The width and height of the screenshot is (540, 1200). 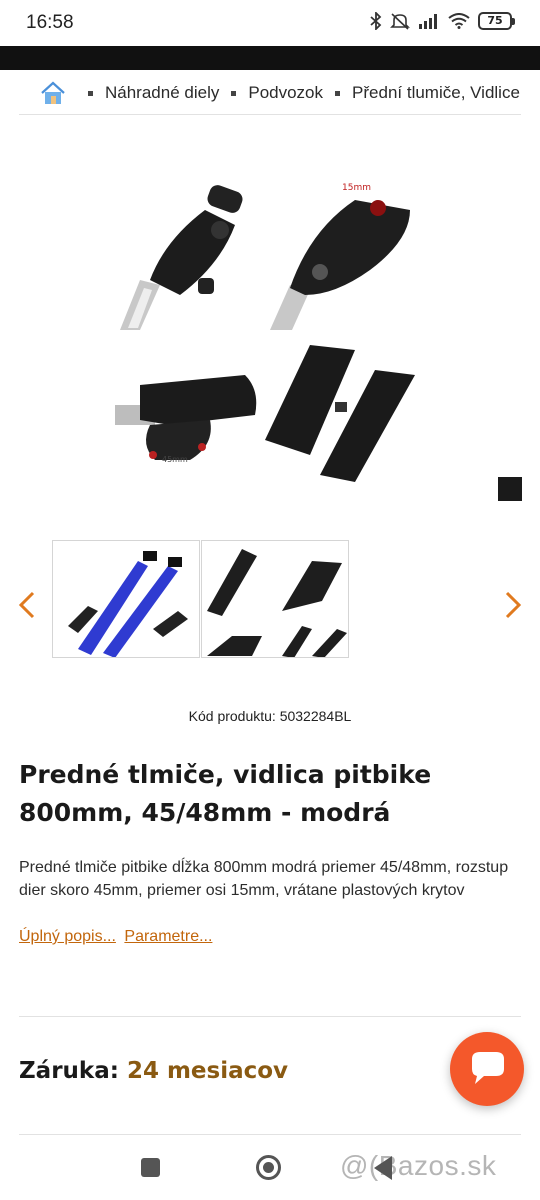 I want to click on site-header-bar, so click(x=270, y=58).